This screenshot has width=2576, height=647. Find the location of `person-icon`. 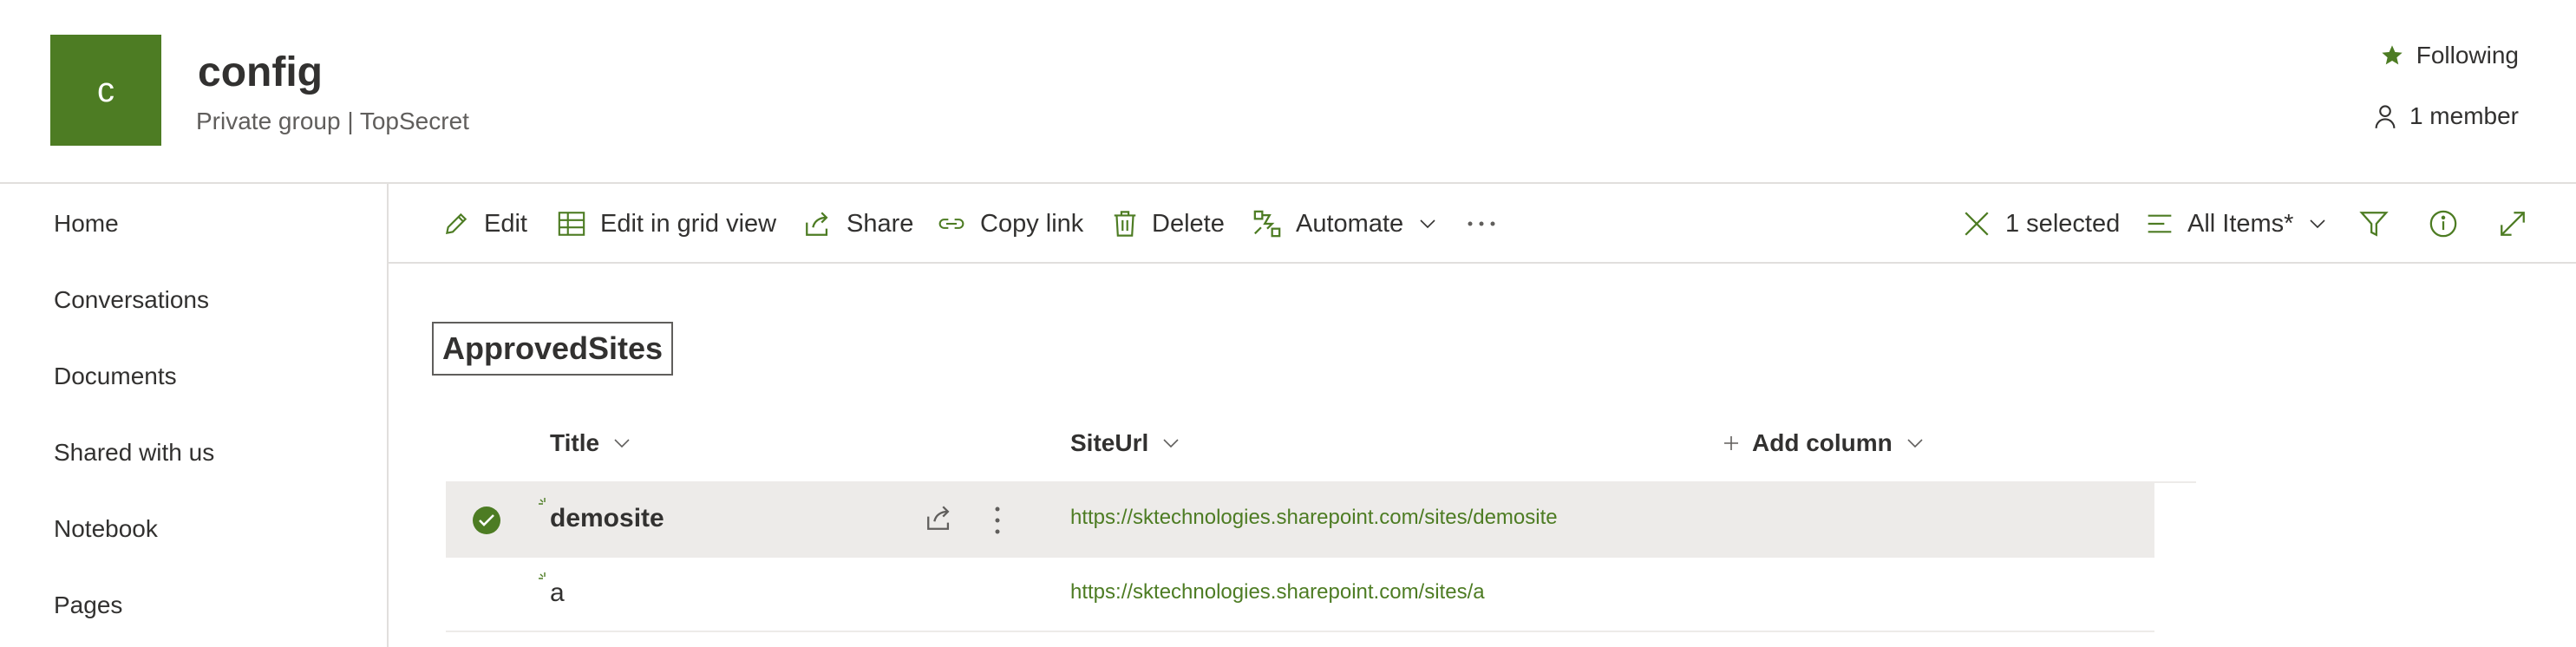

person-icon is located at coordinates (2385, 116).